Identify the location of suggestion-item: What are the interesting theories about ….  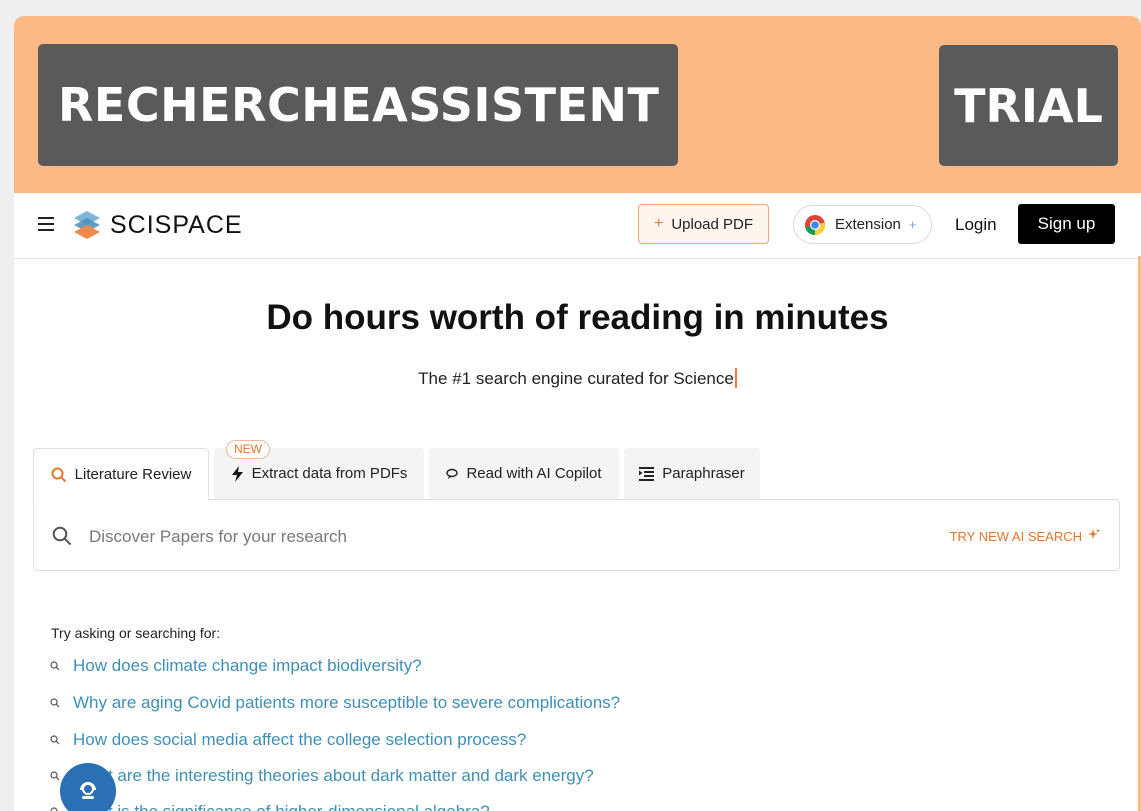
(322, 776).